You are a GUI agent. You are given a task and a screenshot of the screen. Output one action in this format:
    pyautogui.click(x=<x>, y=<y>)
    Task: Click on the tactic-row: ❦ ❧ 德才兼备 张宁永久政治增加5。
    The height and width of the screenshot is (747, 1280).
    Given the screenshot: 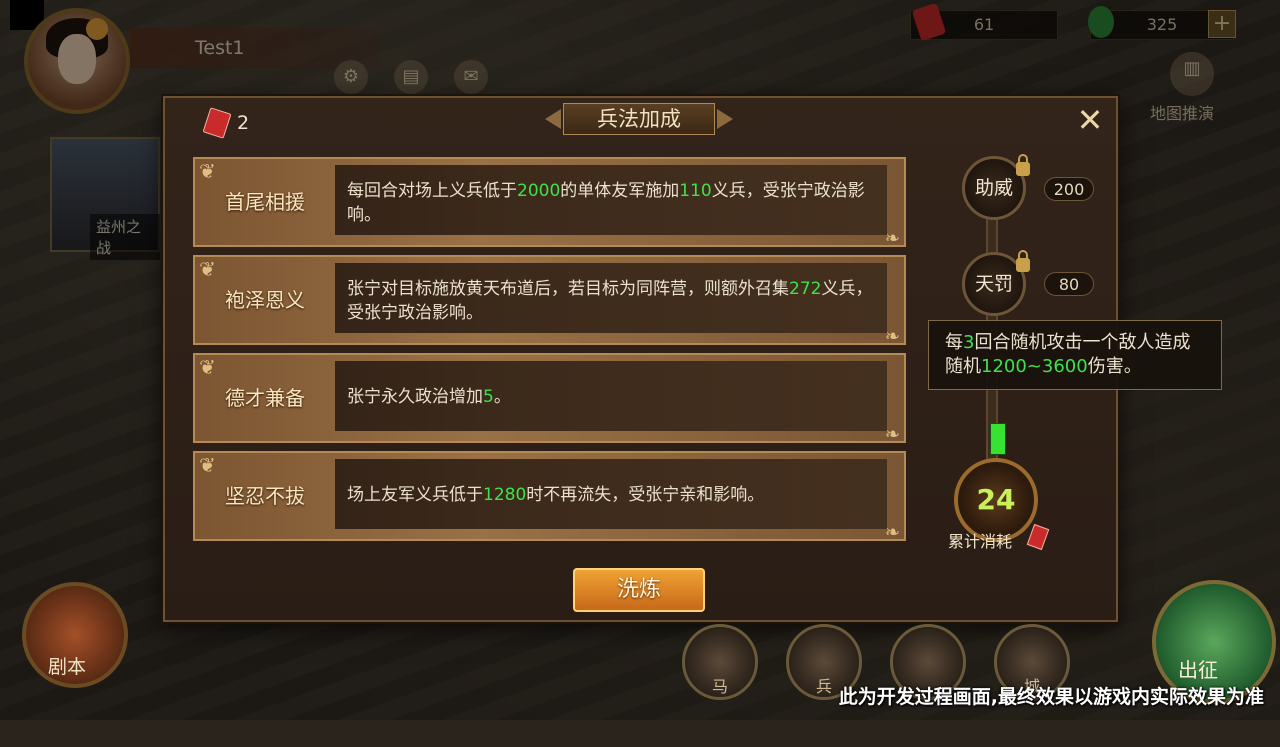 What is the action you would take?
    pyautogui.click(x=549, y=399)
    